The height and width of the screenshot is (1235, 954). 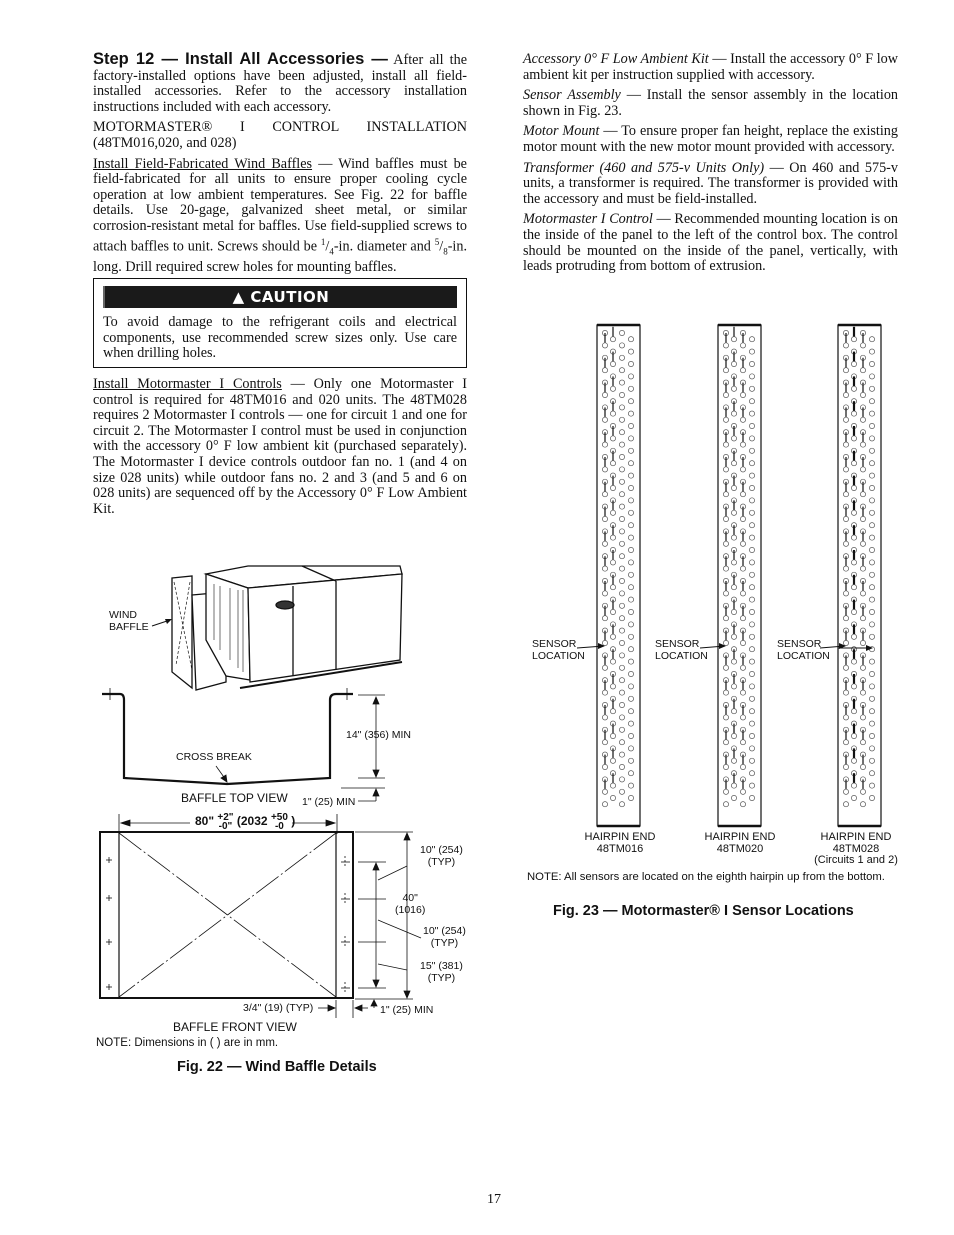 I want to click on sensor-location-label-1: SENSOR LOCATION, so click(x=558, y=650).